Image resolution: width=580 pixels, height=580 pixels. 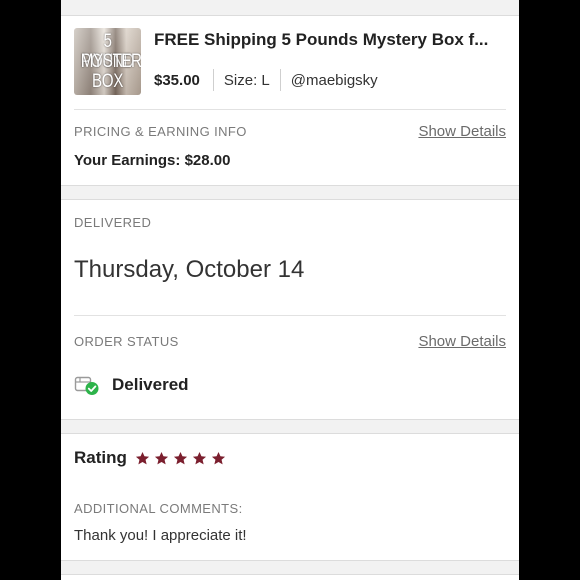 What do you see at coordinates (152, 160) in the screenshot?
I see `your-earnings: Your Earnings: $28.00` at bounding box center [152, 160].